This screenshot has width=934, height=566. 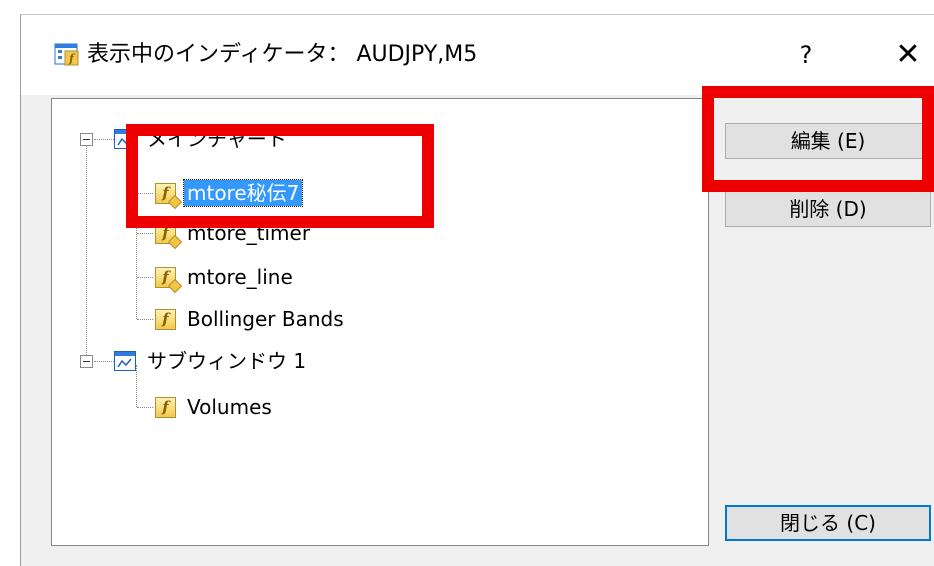 What do you see at coordinates (227, 361) in the screenshot?
I see `tree-group-label: サブウィンドウ 1` at bounding box center [227, 361].